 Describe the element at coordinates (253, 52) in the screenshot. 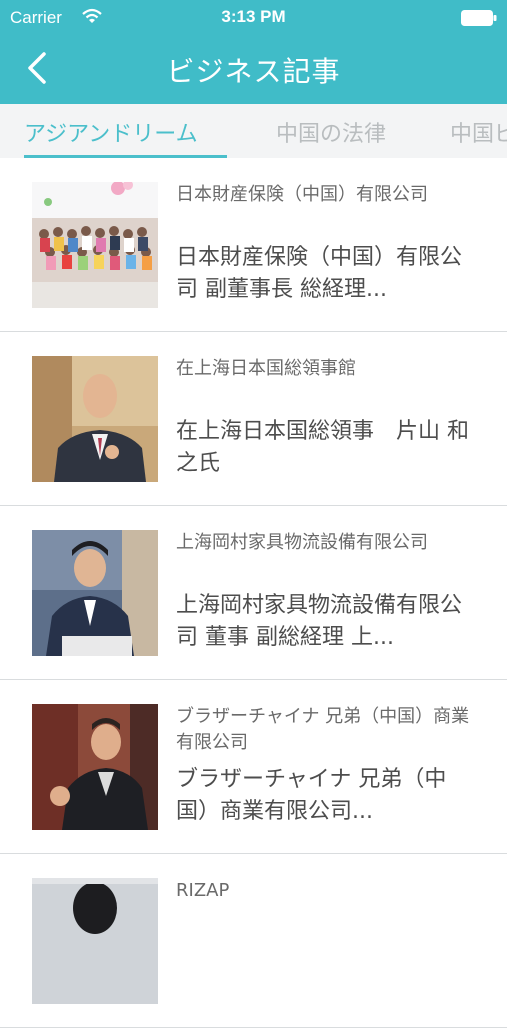

I see `nav-header: Carrier 3:13 PM ビジネス記事` at that location.